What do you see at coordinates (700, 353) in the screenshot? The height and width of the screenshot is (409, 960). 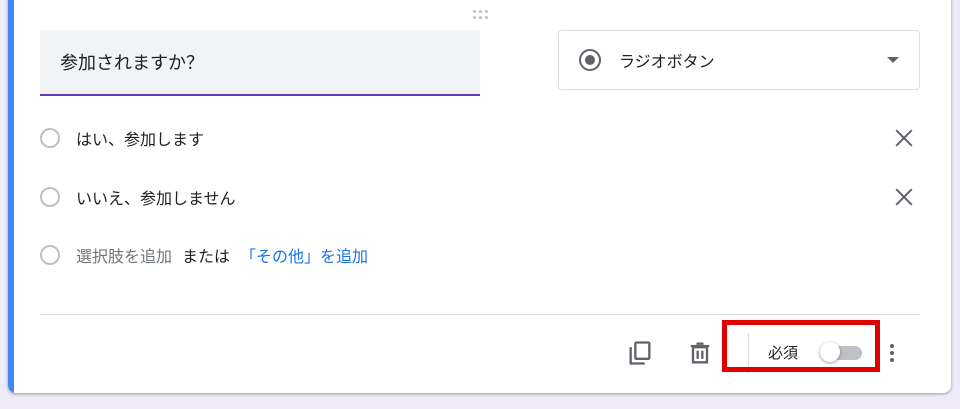 I see `trash-icon` at bounding box center [700, 353].